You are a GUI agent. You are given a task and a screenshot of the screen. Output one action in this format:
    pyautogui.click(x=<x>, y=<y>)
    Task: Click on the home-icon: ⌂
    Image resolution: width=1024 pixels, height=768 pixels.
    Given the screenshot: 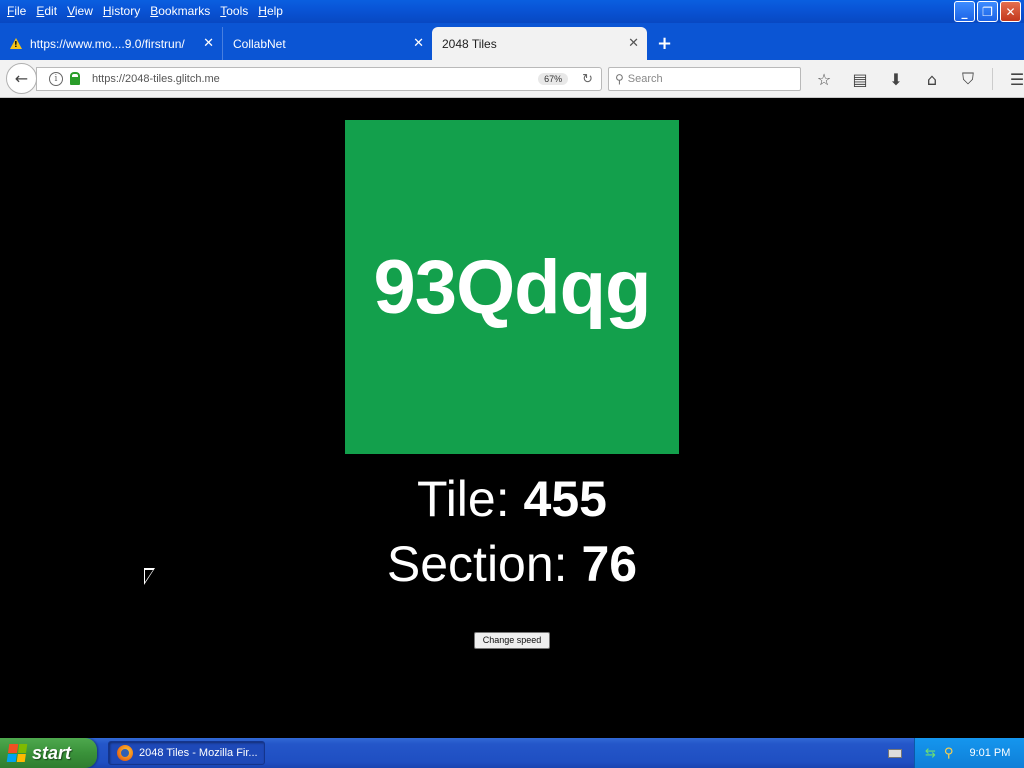 What is the action you would take?
    pyautogui.click(x=932, y=79)
    